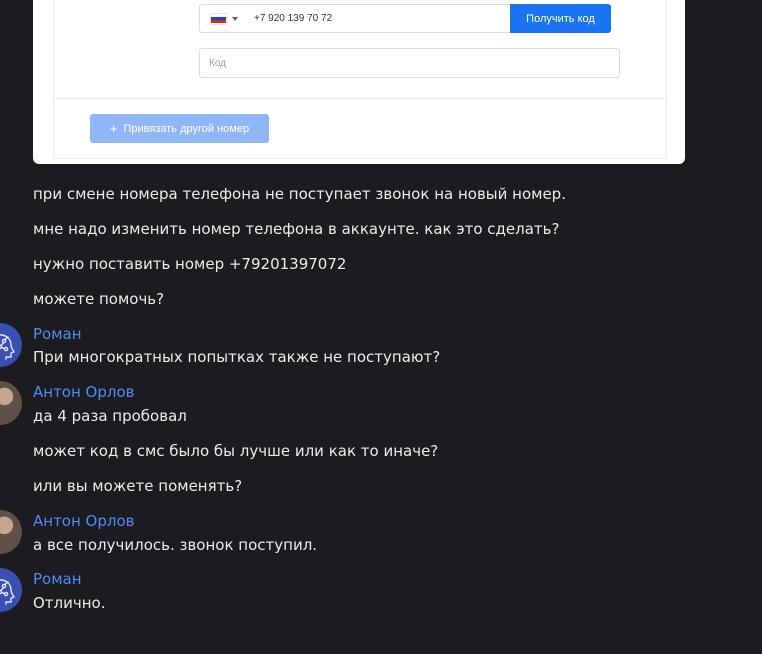 The image size is (762, 654). Describe the element at coordinates (409, 63) in the screenshot. I see `code-input: Код` at that location.